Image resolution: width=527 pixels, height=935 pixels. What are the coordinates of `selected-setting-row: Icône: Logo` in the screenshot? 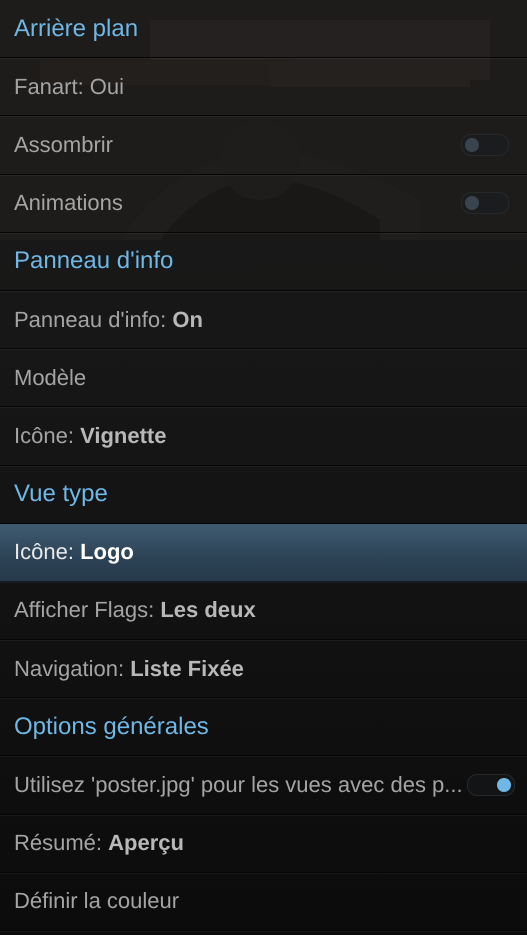 It's located at (263, 553).